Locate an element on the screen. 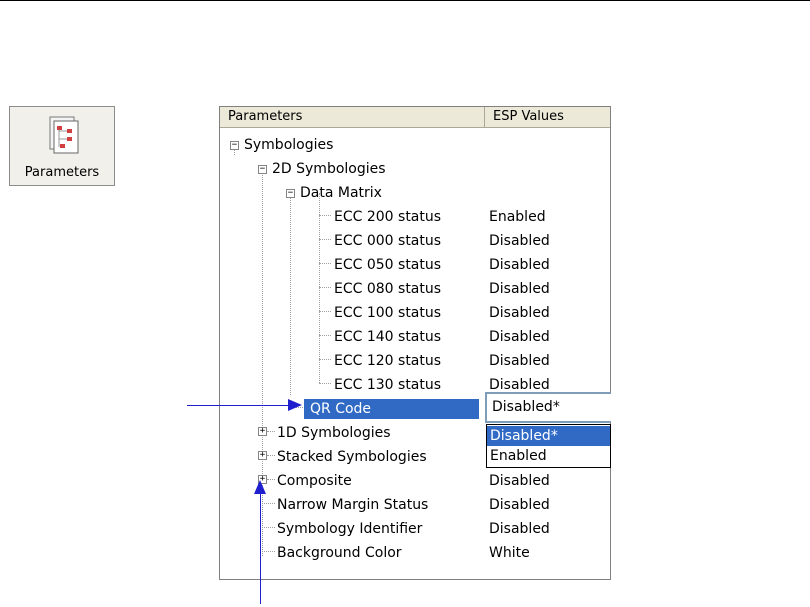 The height and width of the screenshot is (607, 810). value-background-color: White is located at coordinates (509, 553).